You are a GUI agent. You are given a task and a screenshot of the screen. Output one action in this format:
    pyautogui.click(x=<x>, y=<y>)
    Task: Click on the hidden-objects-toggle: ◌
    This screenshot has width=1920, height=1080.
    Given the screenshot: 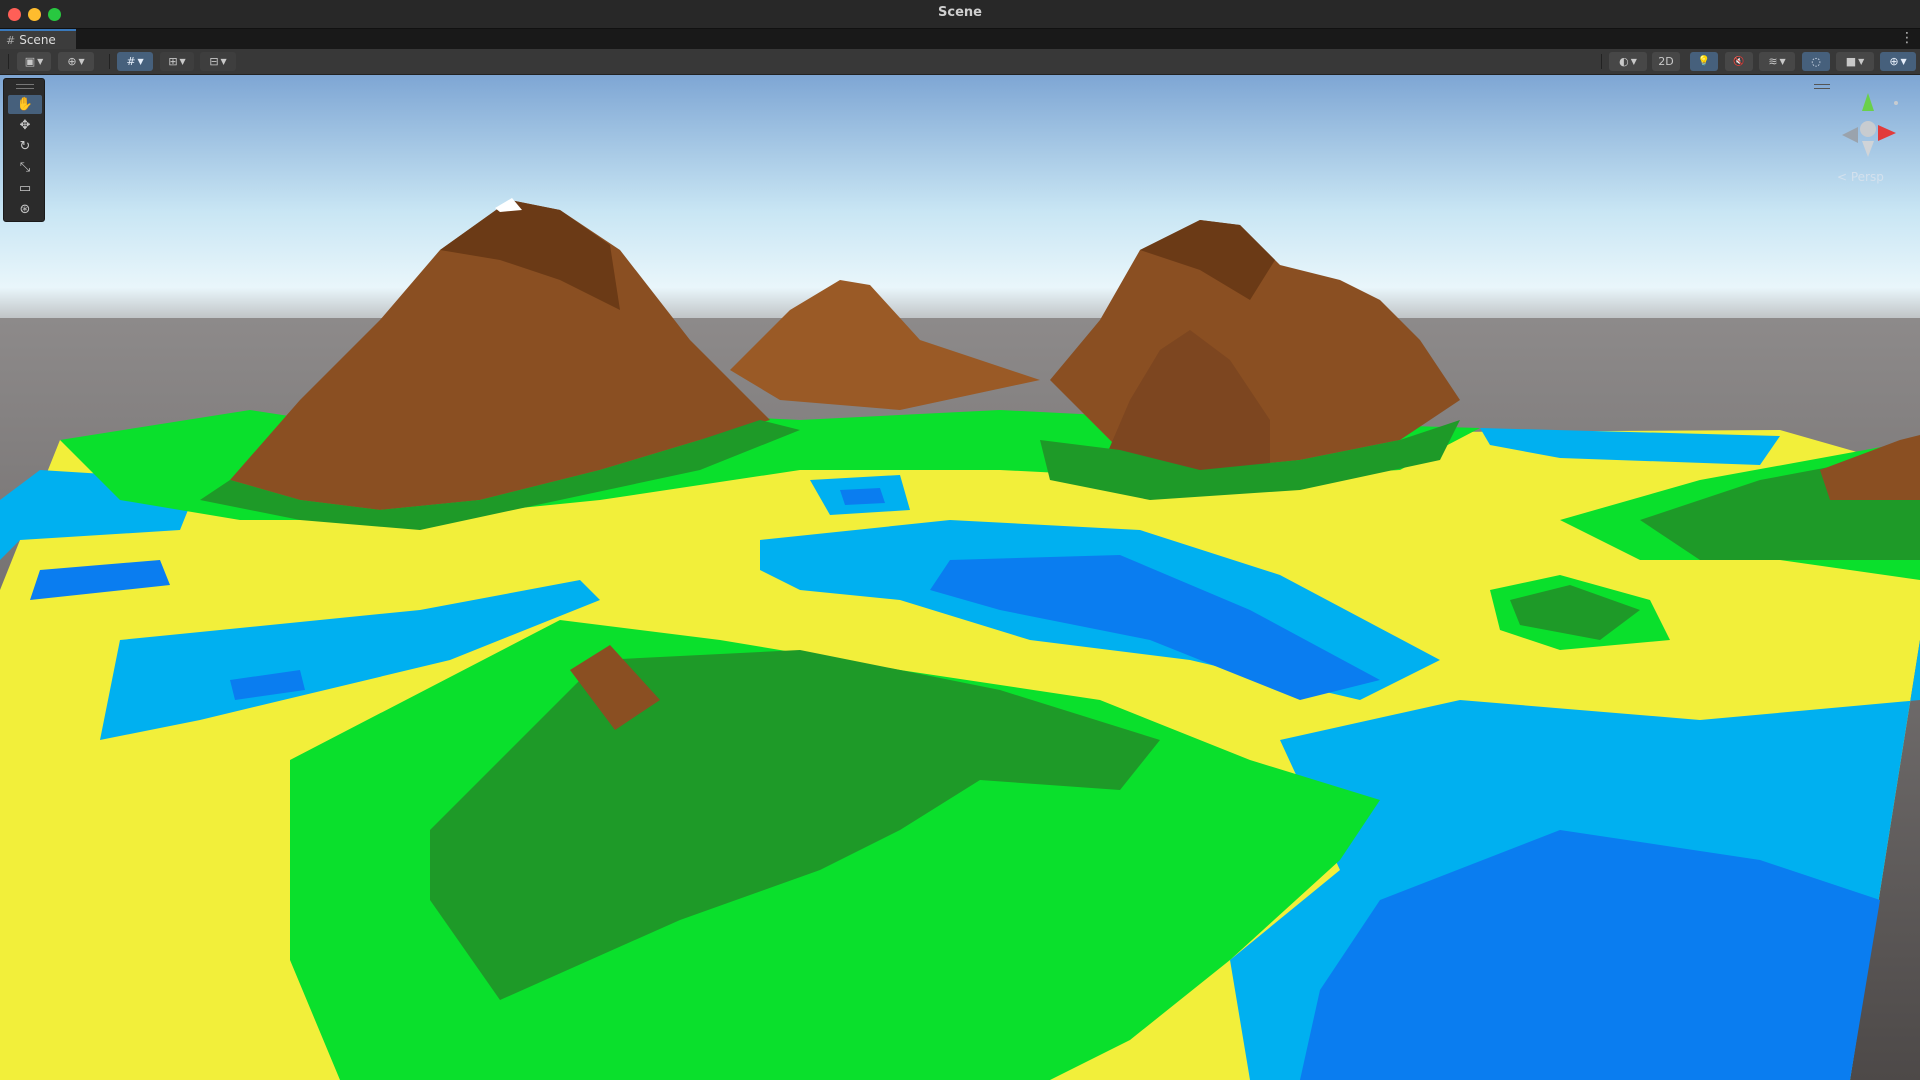 What is the action you would take?
    pyautogui.click(x=1816, y=61)
    